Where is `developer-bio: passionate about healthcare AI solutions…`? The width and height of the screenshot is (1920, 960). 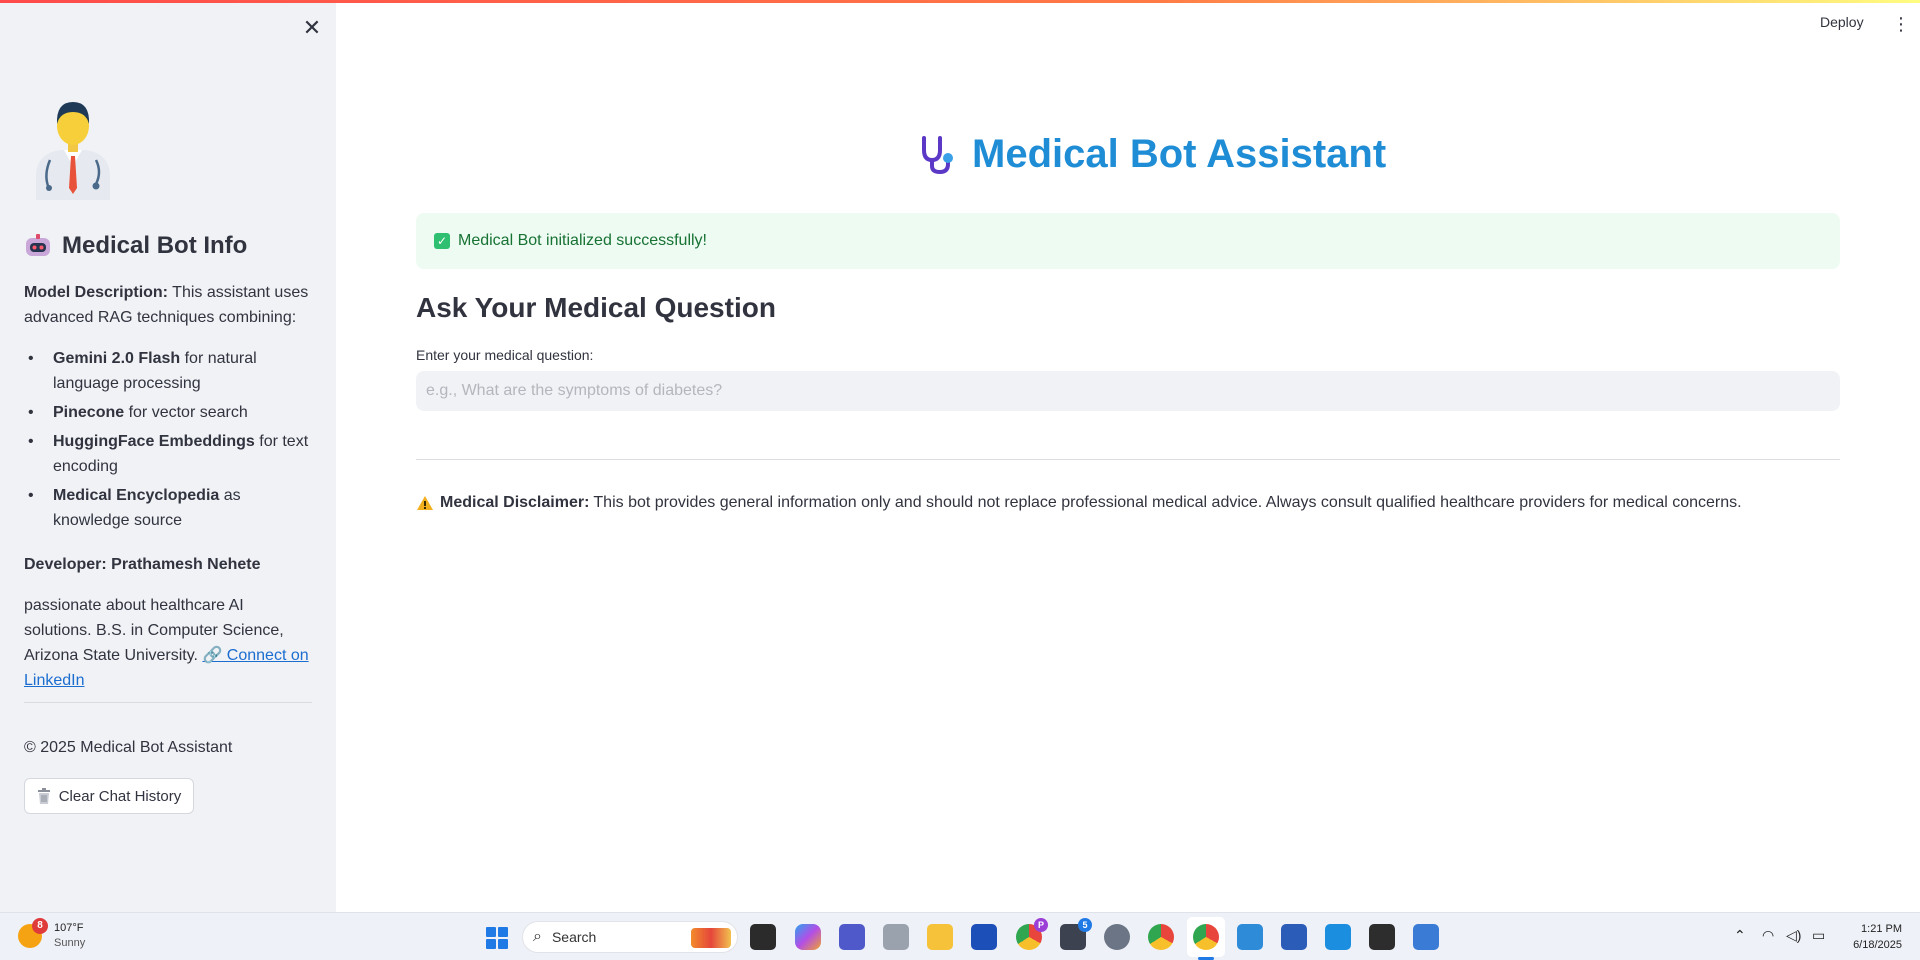
developer-bio: passionate about healthcare AI solutions… is located at coordinates (169, 643).